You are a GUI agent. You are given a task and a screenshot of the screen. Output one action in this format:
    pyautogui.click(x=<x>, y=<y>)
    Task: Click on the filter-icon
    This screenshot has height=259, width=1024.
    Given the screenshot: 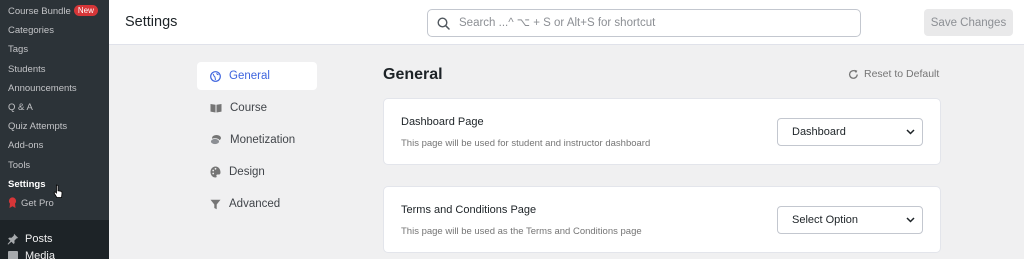 What is the action you would take?
    pyautogui.click(x=215, y=204)
    